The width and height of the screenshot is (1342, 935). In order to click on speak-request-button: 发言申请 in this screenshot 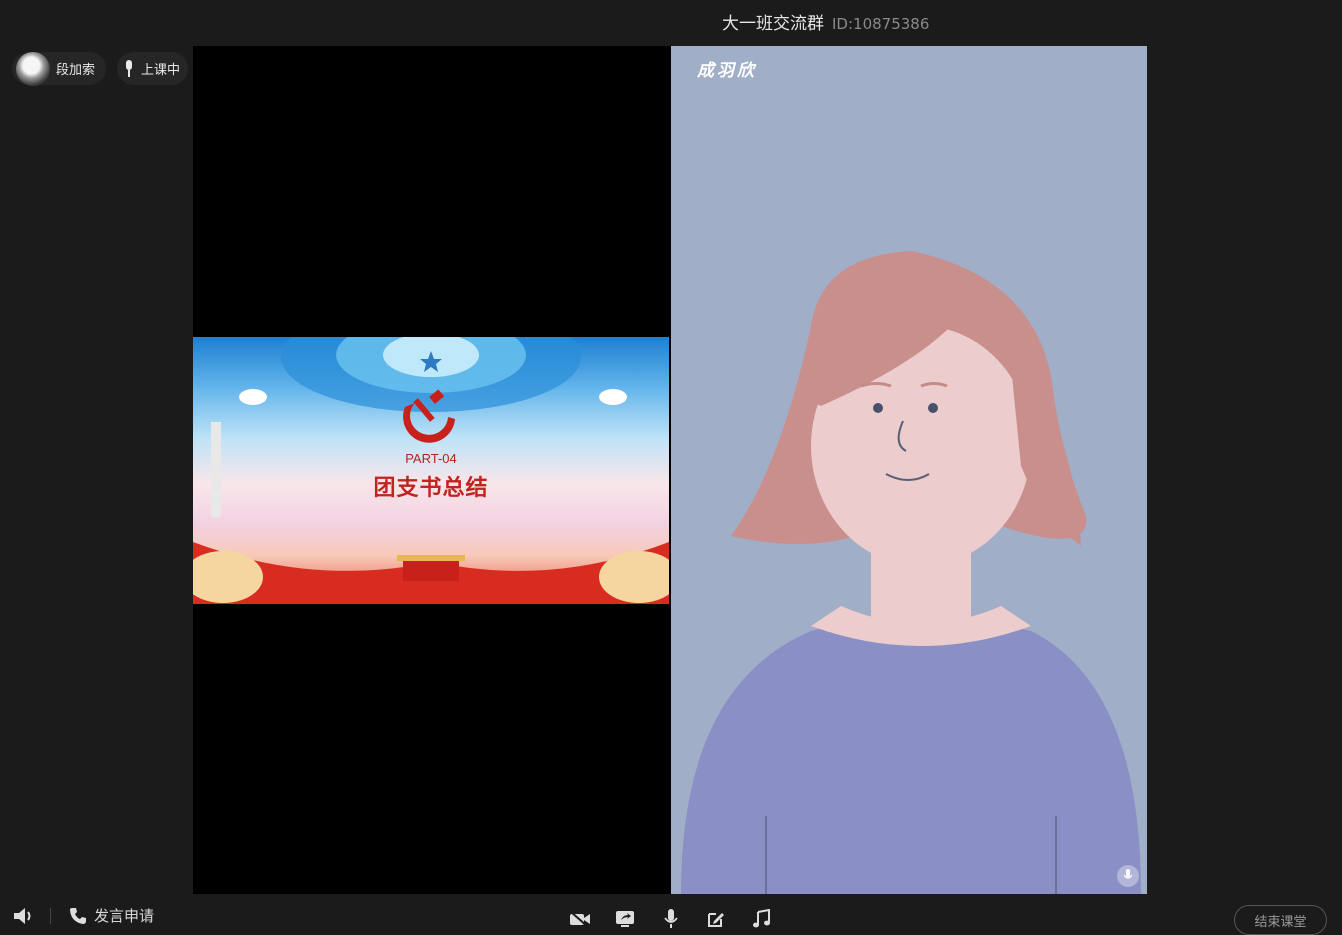, I will do `click(111, 915)`.